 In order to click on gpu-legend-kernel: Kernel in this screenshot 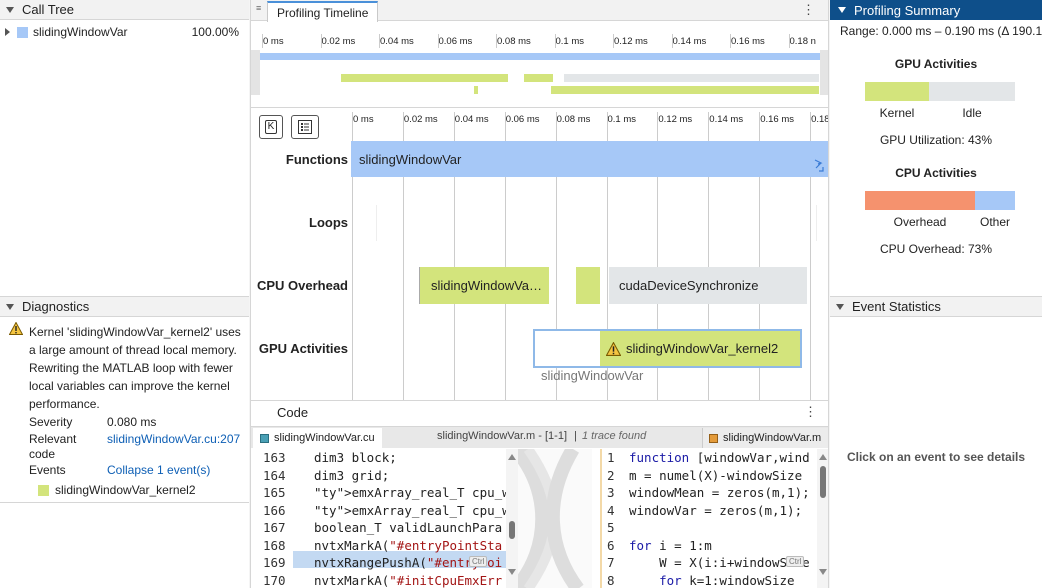, I will do `click(897, 113)`.